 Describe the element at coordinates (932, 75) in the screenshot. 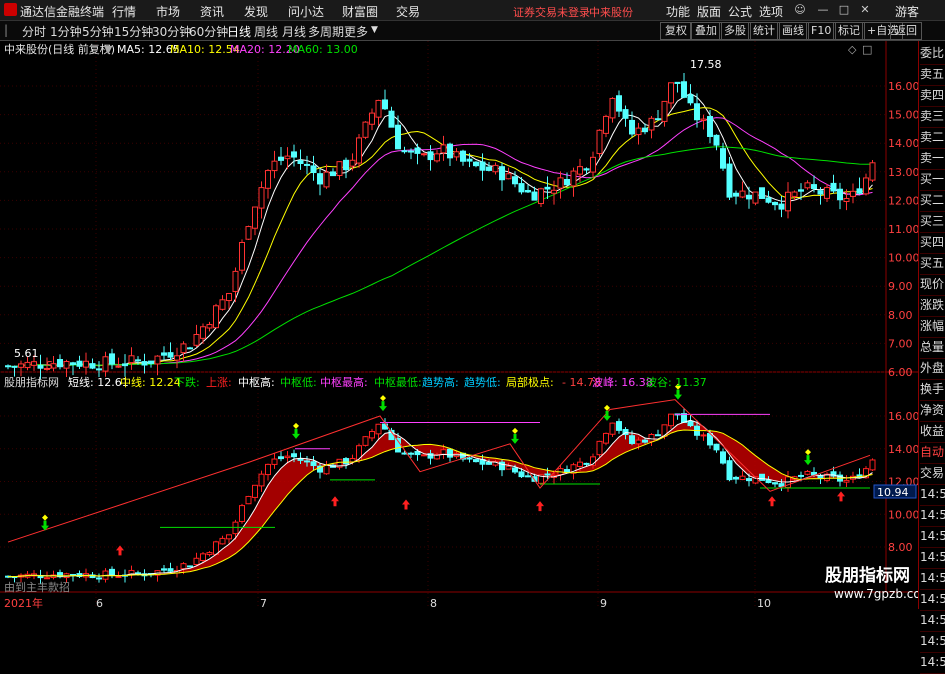

I see `side-panel-item: 卖五` at that location.